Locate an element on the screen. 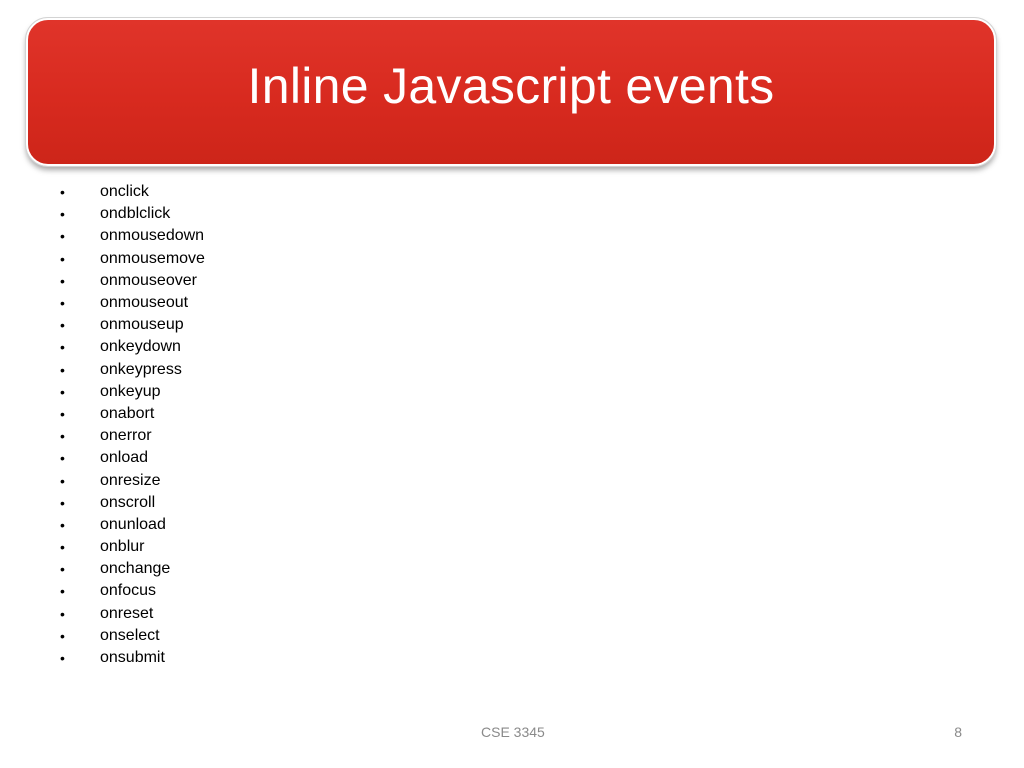 This screenshot has height=768, width=1024. list-item-label: onabort is located at coordinates (127, 413).